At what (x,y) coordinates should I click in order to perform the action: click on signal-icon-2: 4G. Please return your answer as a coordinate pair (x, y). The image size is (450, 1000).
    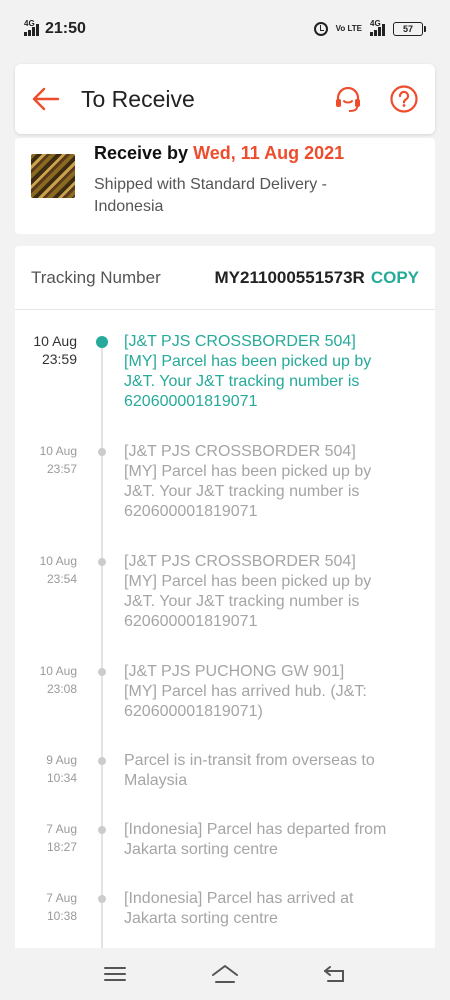
    Looking at the image, I should click on (377, 27).